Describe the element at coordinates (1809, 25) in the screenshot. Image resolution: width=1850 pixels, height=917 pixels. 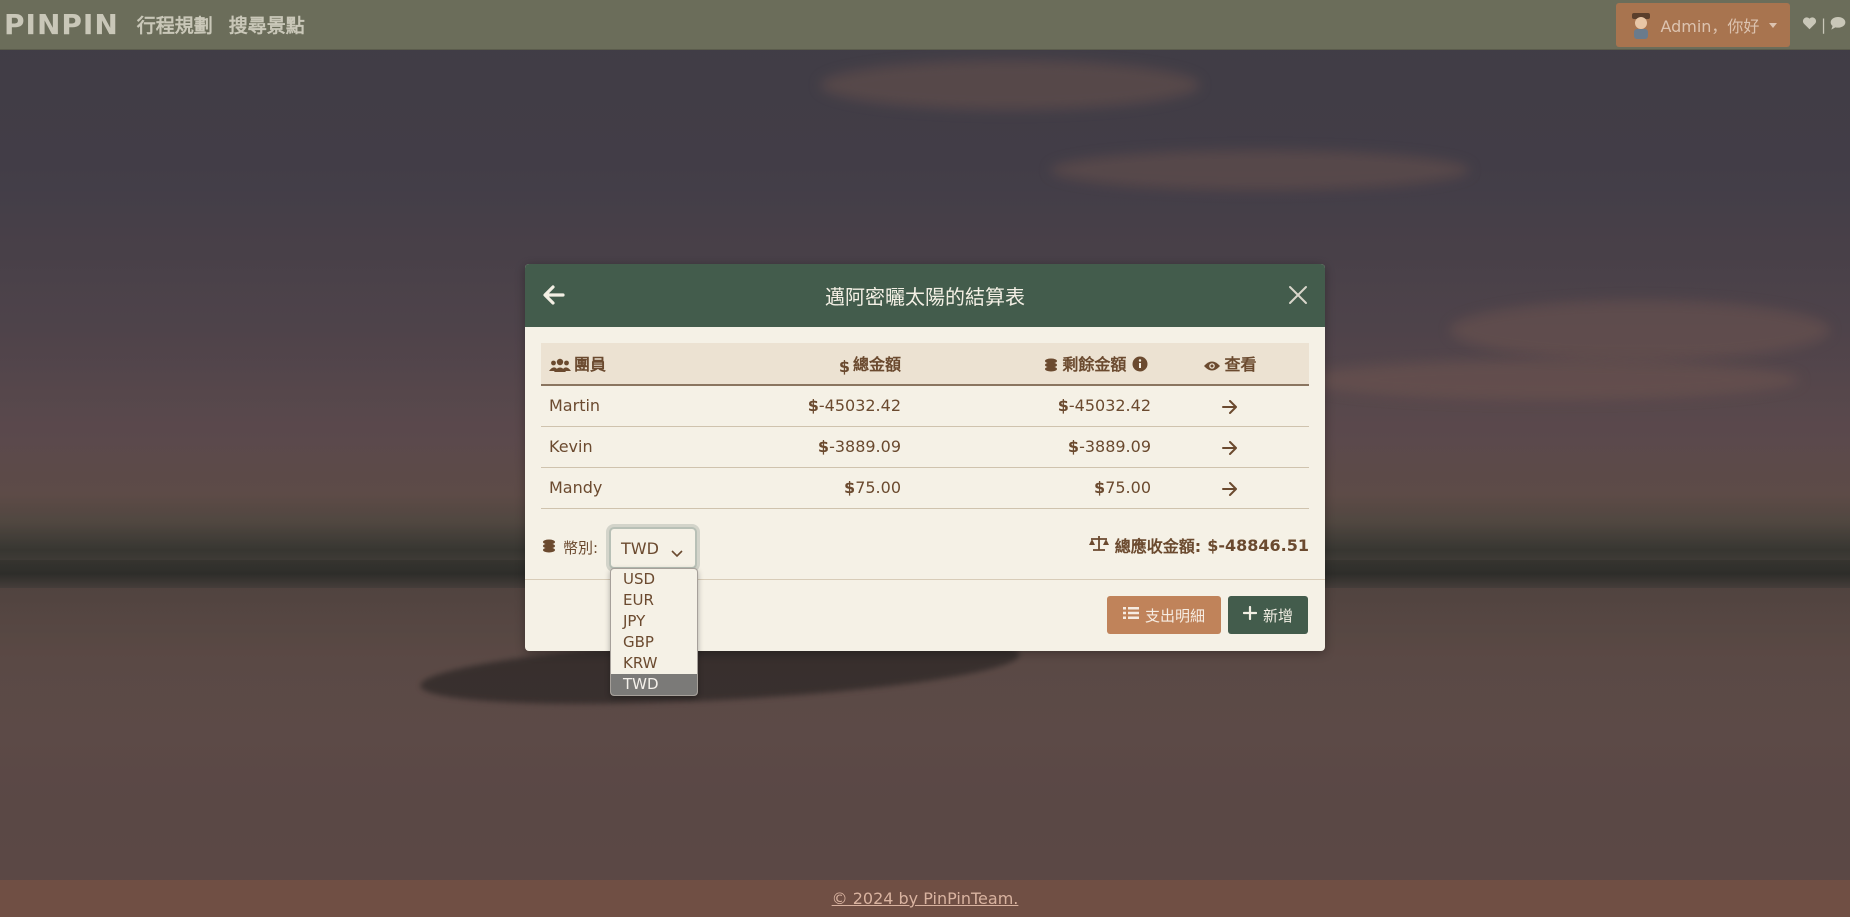
I see `heart-icon` at that location.